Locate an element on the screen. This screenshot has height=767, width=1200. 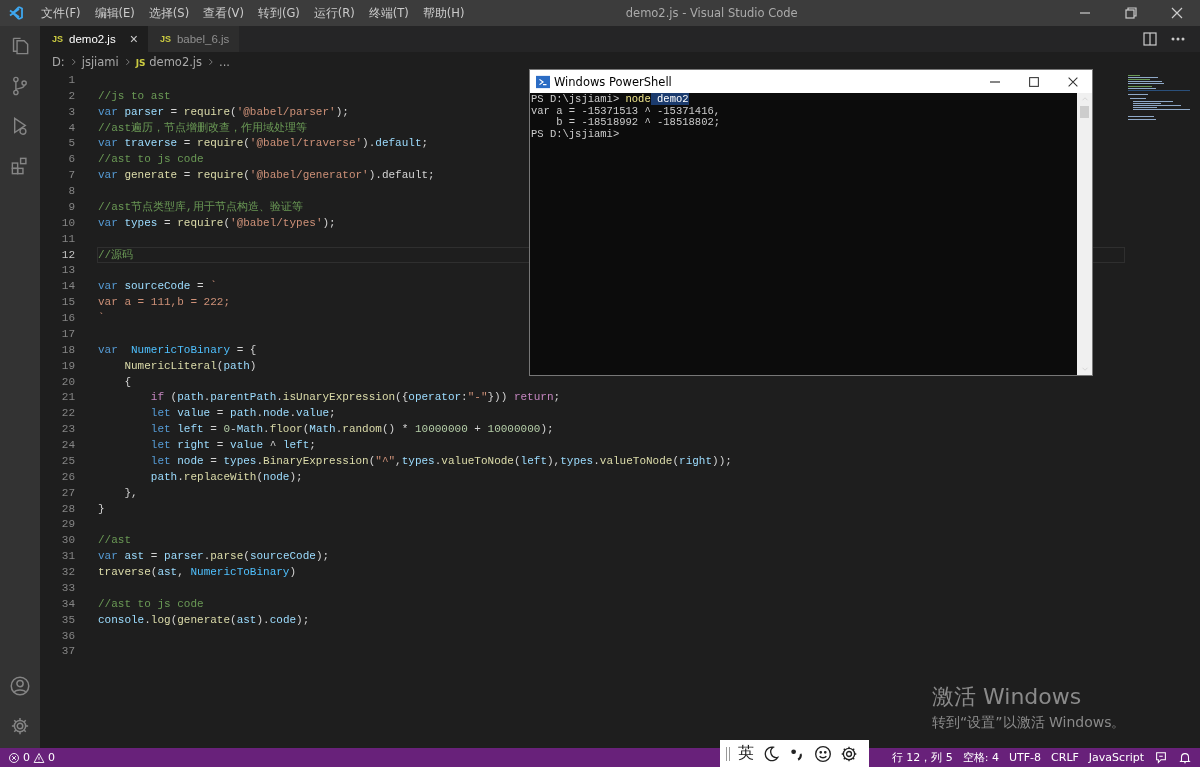
bell-icon is located at coordinates (1185, 757).